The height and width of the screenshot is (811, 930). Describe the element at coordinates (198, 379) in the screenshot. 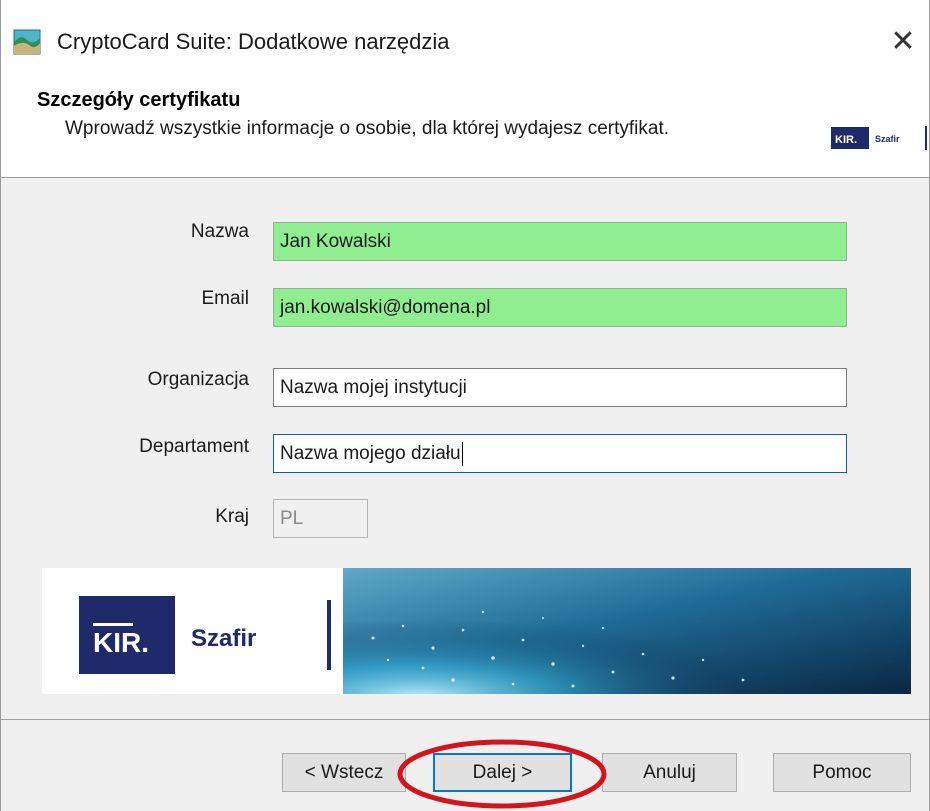

I see `organizacja-label: Organizacja` at that location.